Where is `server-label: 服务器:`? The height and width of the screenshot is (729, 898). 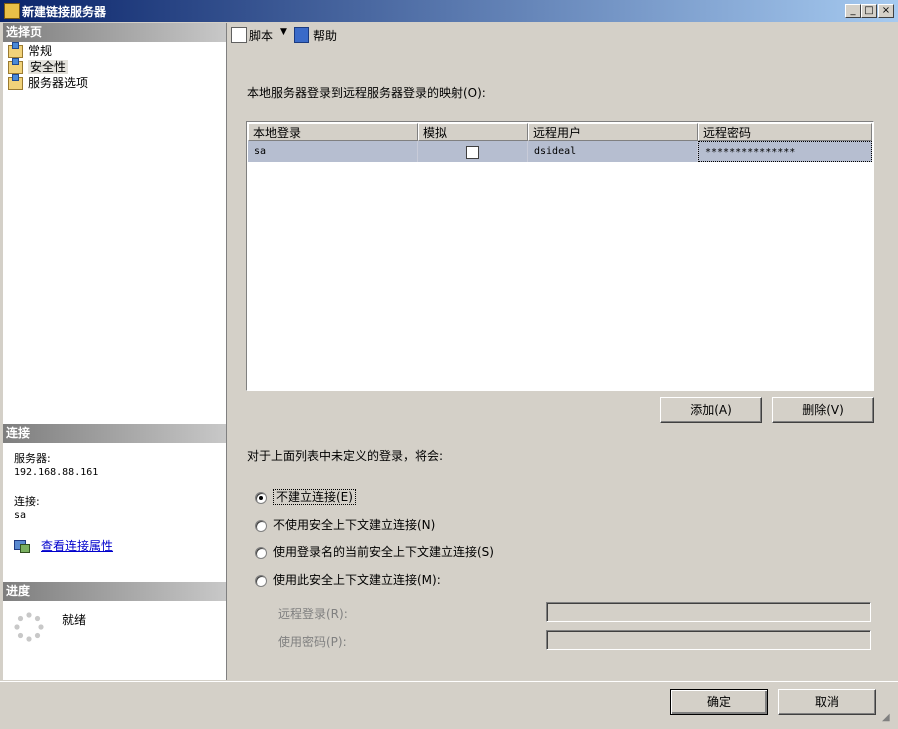
server-label: 服务器: is located at coordinates (32, 458).